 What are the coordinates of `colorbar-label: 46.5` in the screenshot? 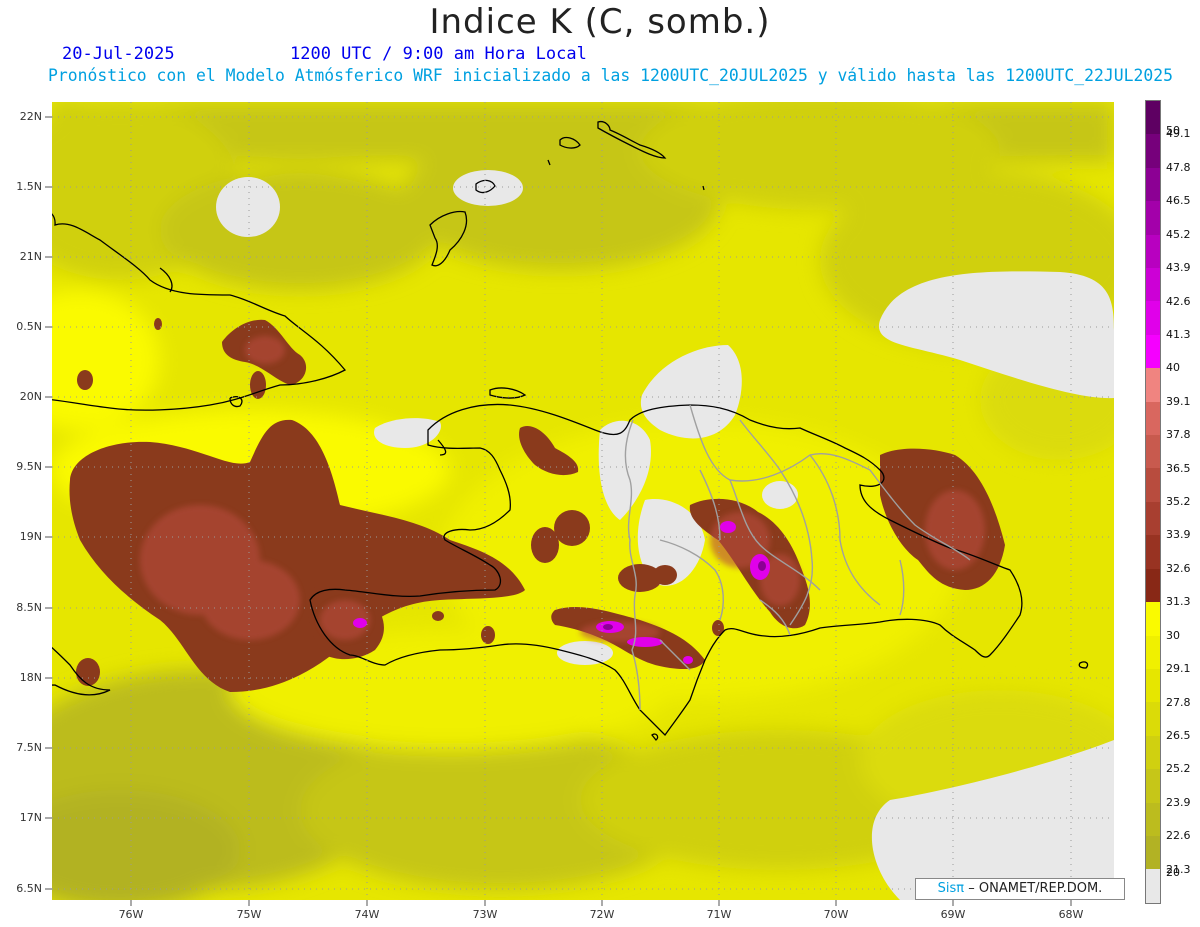 It's located at (1178, 201).